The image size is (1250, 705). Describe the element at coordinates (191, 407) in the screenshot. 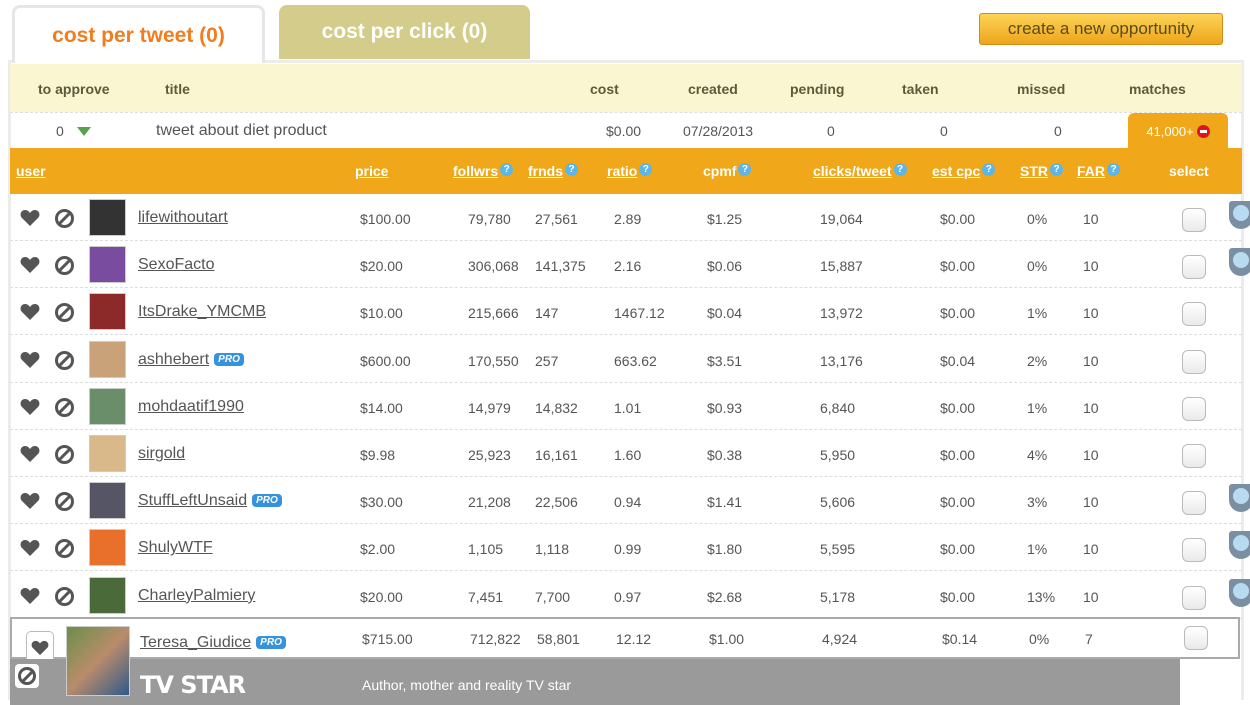

I see `user-name-link: mohdaatif1990` at that location.